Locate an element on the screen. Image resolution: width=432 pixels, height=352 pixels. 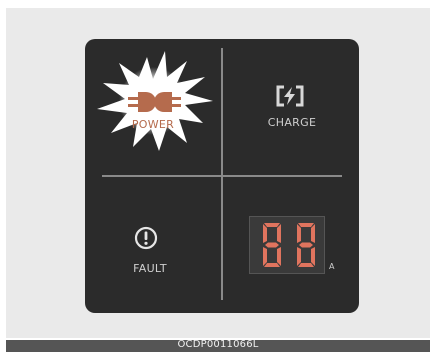
power-glow-icon is located at coordinates (155, 101).